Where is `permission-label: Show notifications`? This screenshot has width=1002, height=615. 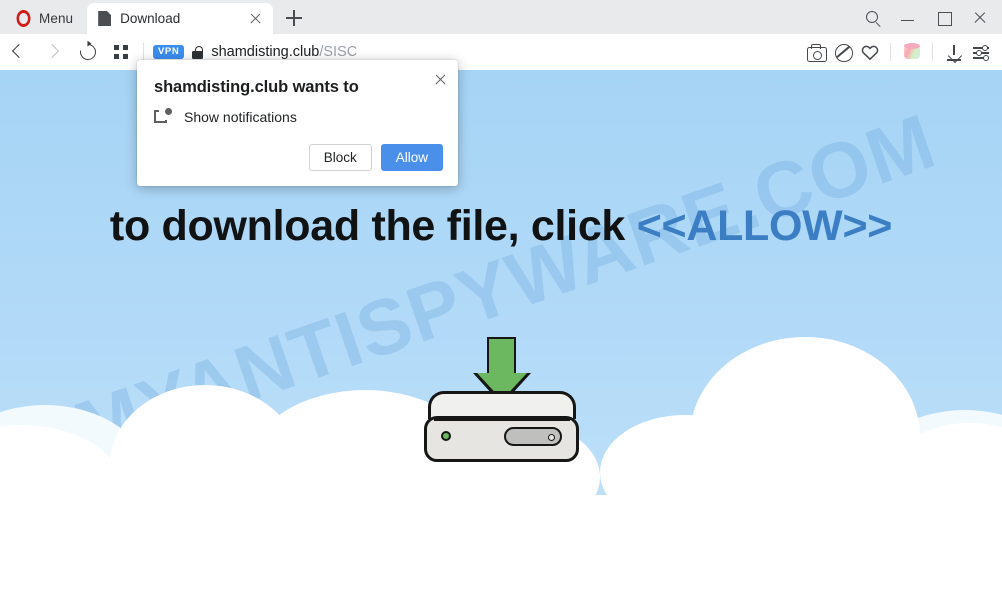 permission-label: Show notifications is located at coordinates (240, 116).